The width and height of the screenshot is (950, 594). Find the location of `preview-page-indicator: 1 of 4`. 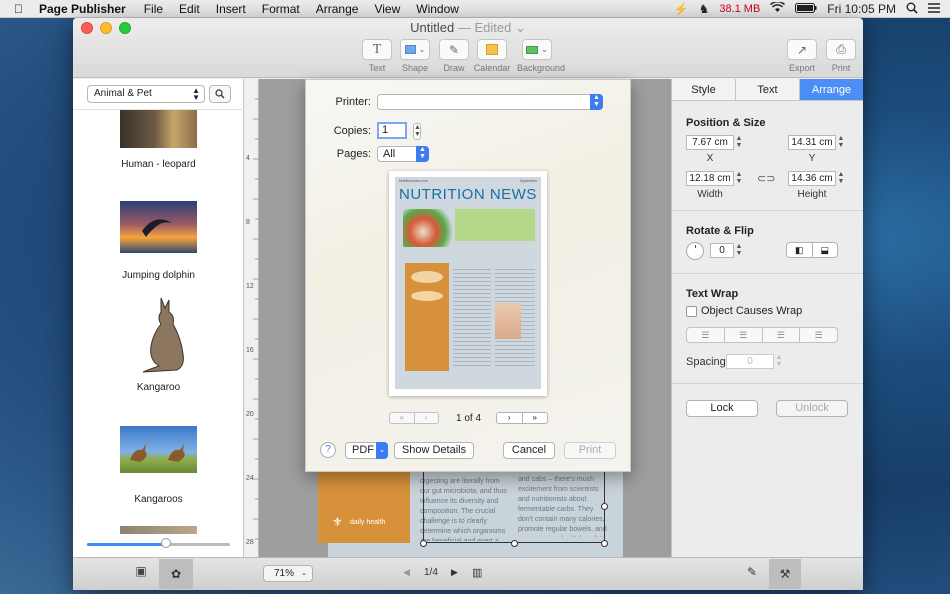

preview-page-indicator: 1 of 4 is located at coordinates (469, 418).